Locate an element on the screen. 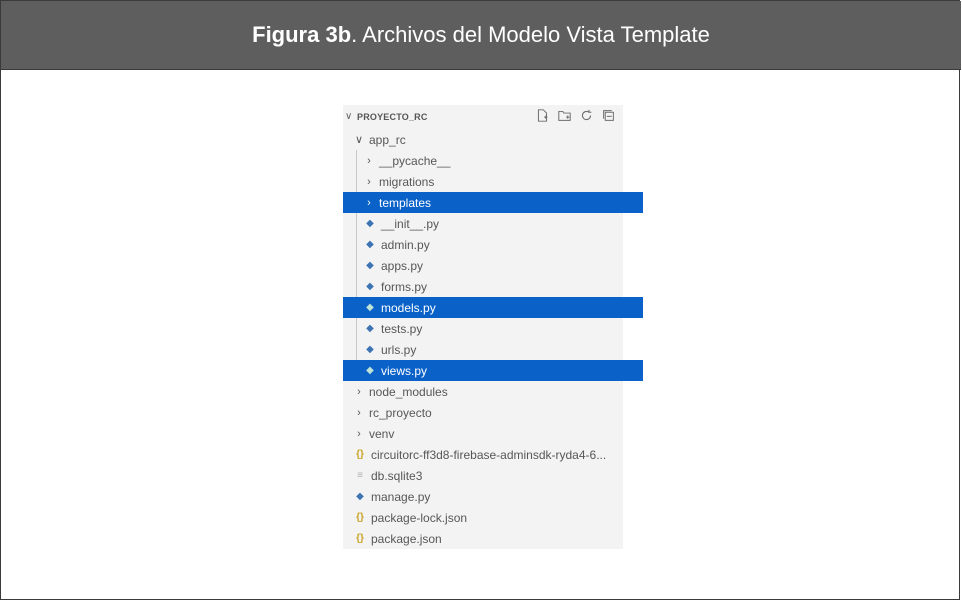 This screenshot has width=962, height=600. new-file-icon is located at coordinates (542, 115).